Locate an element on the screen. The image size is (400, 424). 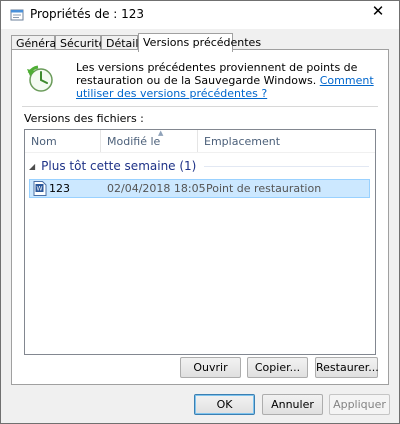
row-modified: 02/04/2018 18:05 is located at coordinates (156, 188).